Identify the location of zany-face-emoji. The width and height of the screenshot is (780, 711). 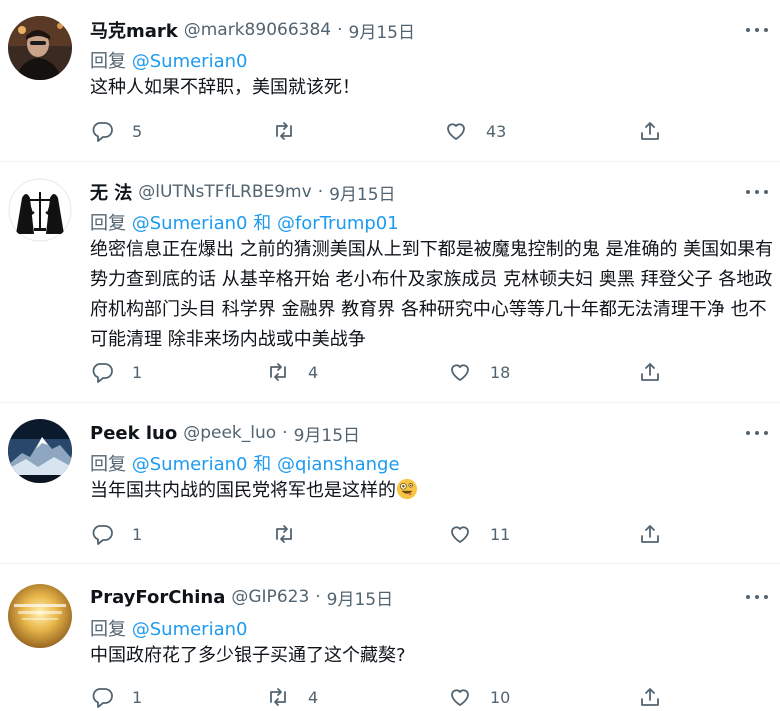
(407, 489).